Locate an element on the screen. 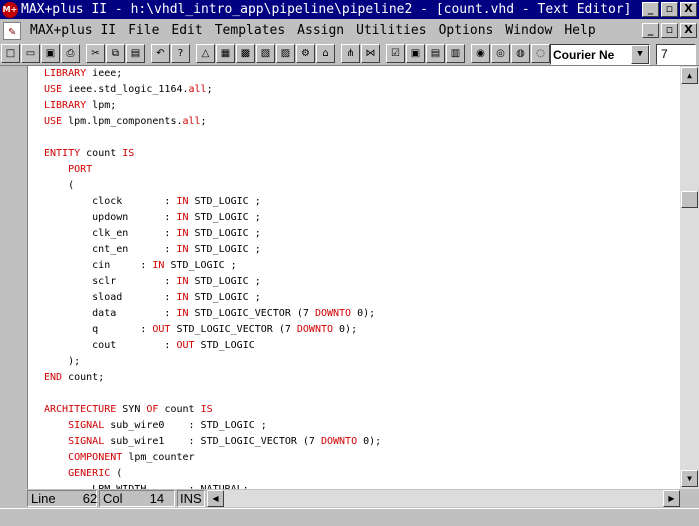 This screenshot has width=699, height=526. code-line: sload : IN STD_LOGIC ; is located at coordinates (152, 298).